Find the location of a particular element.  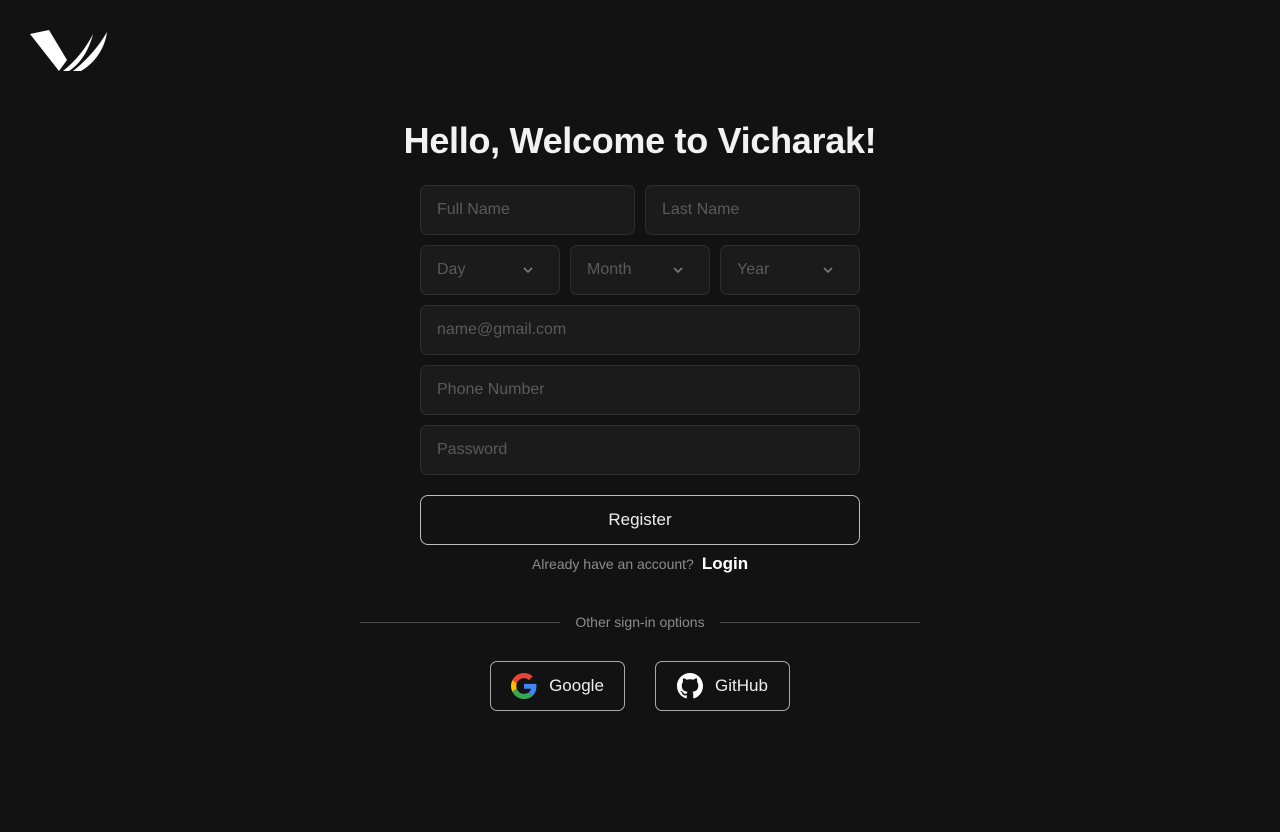

github-signin-button: GitHub is located at coordinates (722, 686).